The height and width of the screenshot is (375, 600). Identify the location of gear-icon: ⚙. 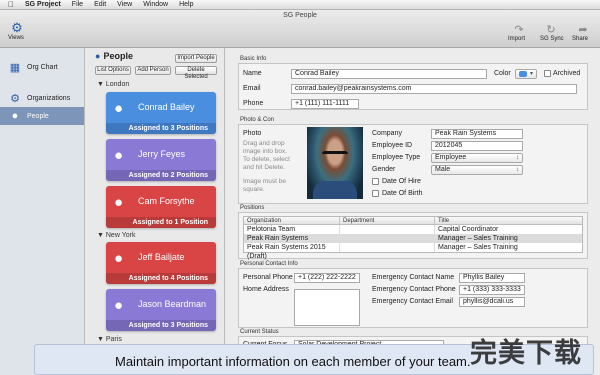
(15, 98).